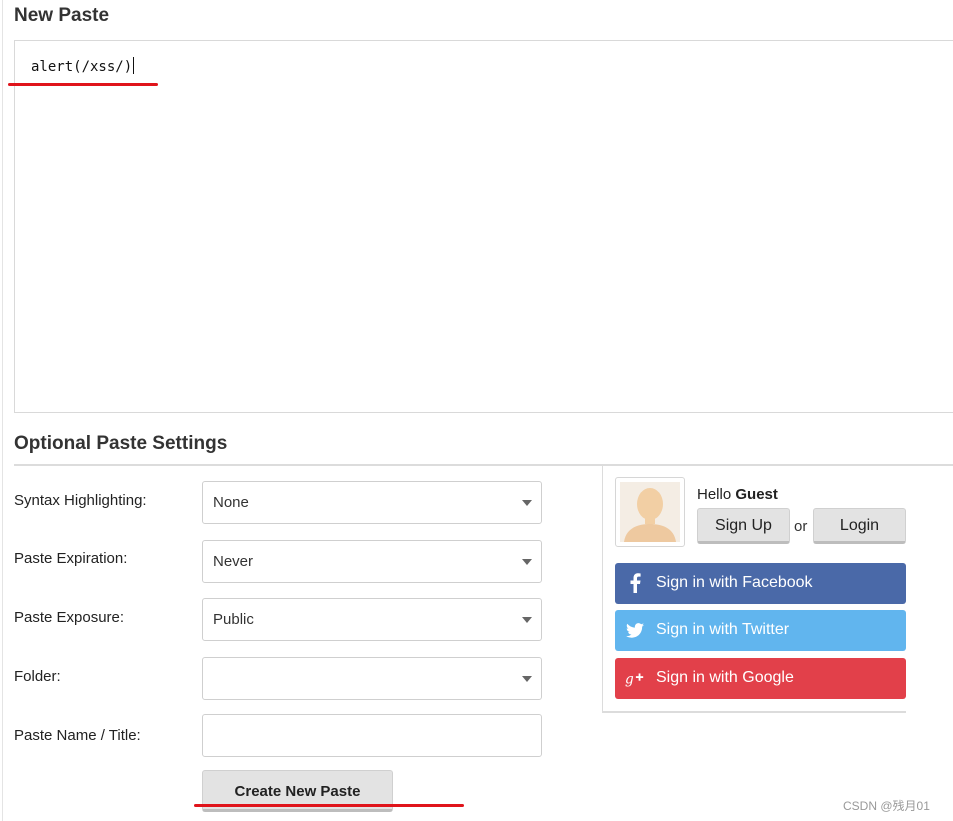 The width and height of the screenshot is (953, 821). What do you see at coordinates (121, 443) in the screenshot?
I see `settings-title: Optional Paste Settings` at bounding box center [121, 443].